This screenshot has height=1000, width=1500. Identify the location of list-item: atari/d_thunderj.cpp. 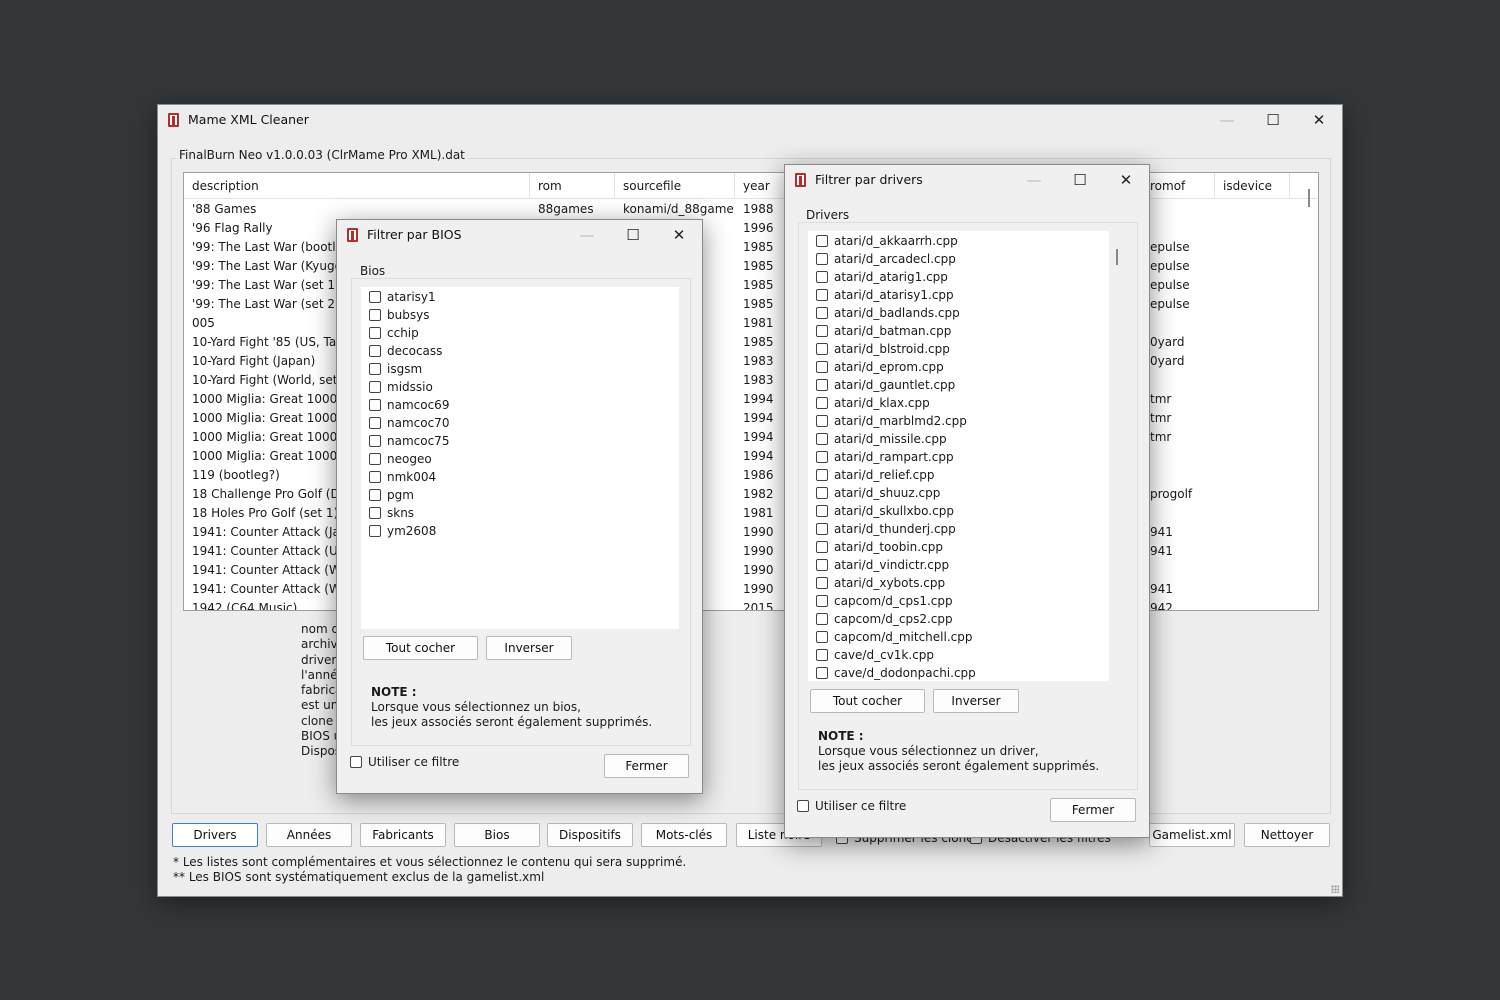
(958, 529).